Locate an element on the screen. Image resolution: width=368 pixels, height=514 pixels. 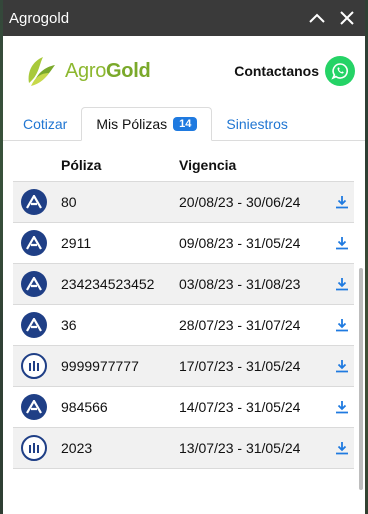
poliza-number: 234234523452 is located at coordinates (108, 284).